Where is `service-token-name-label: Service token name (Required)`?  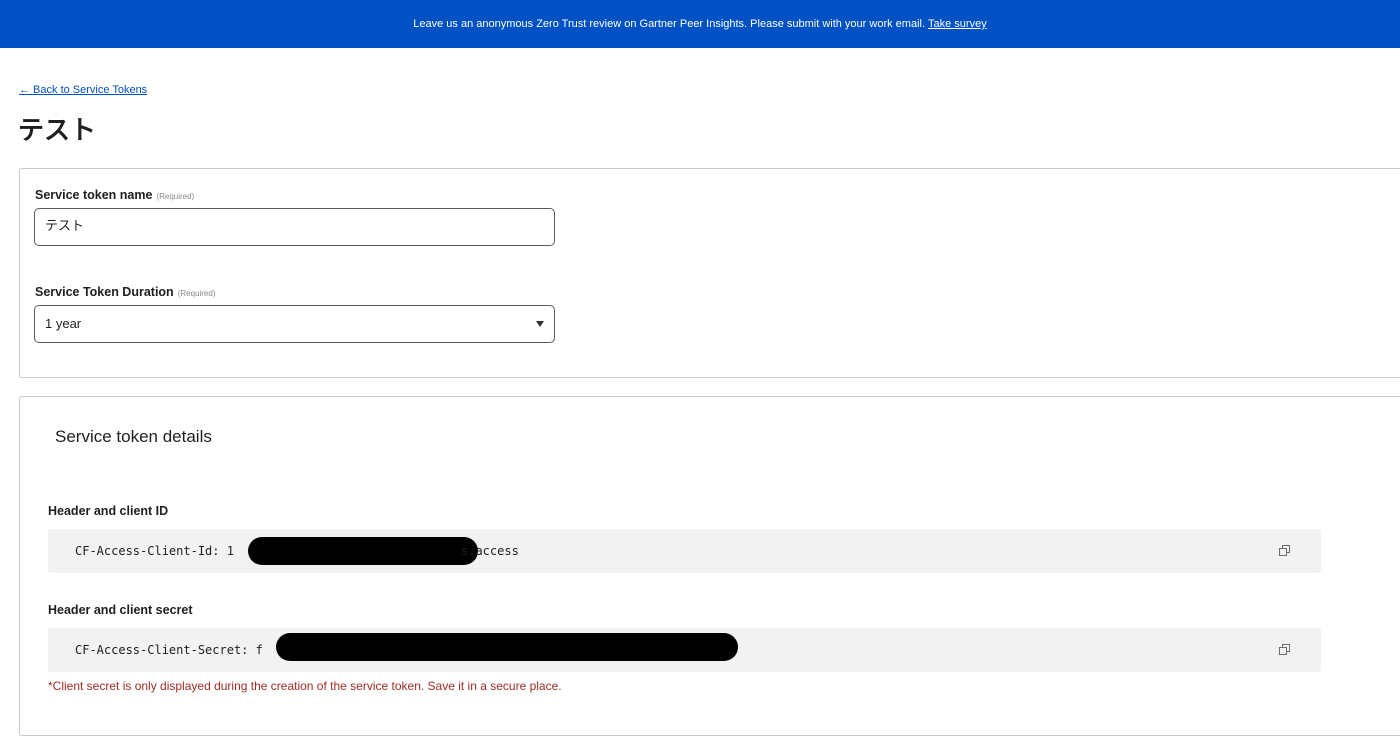 service-token-name-label: Service token name (Required) is located at coordinates (114, 195).